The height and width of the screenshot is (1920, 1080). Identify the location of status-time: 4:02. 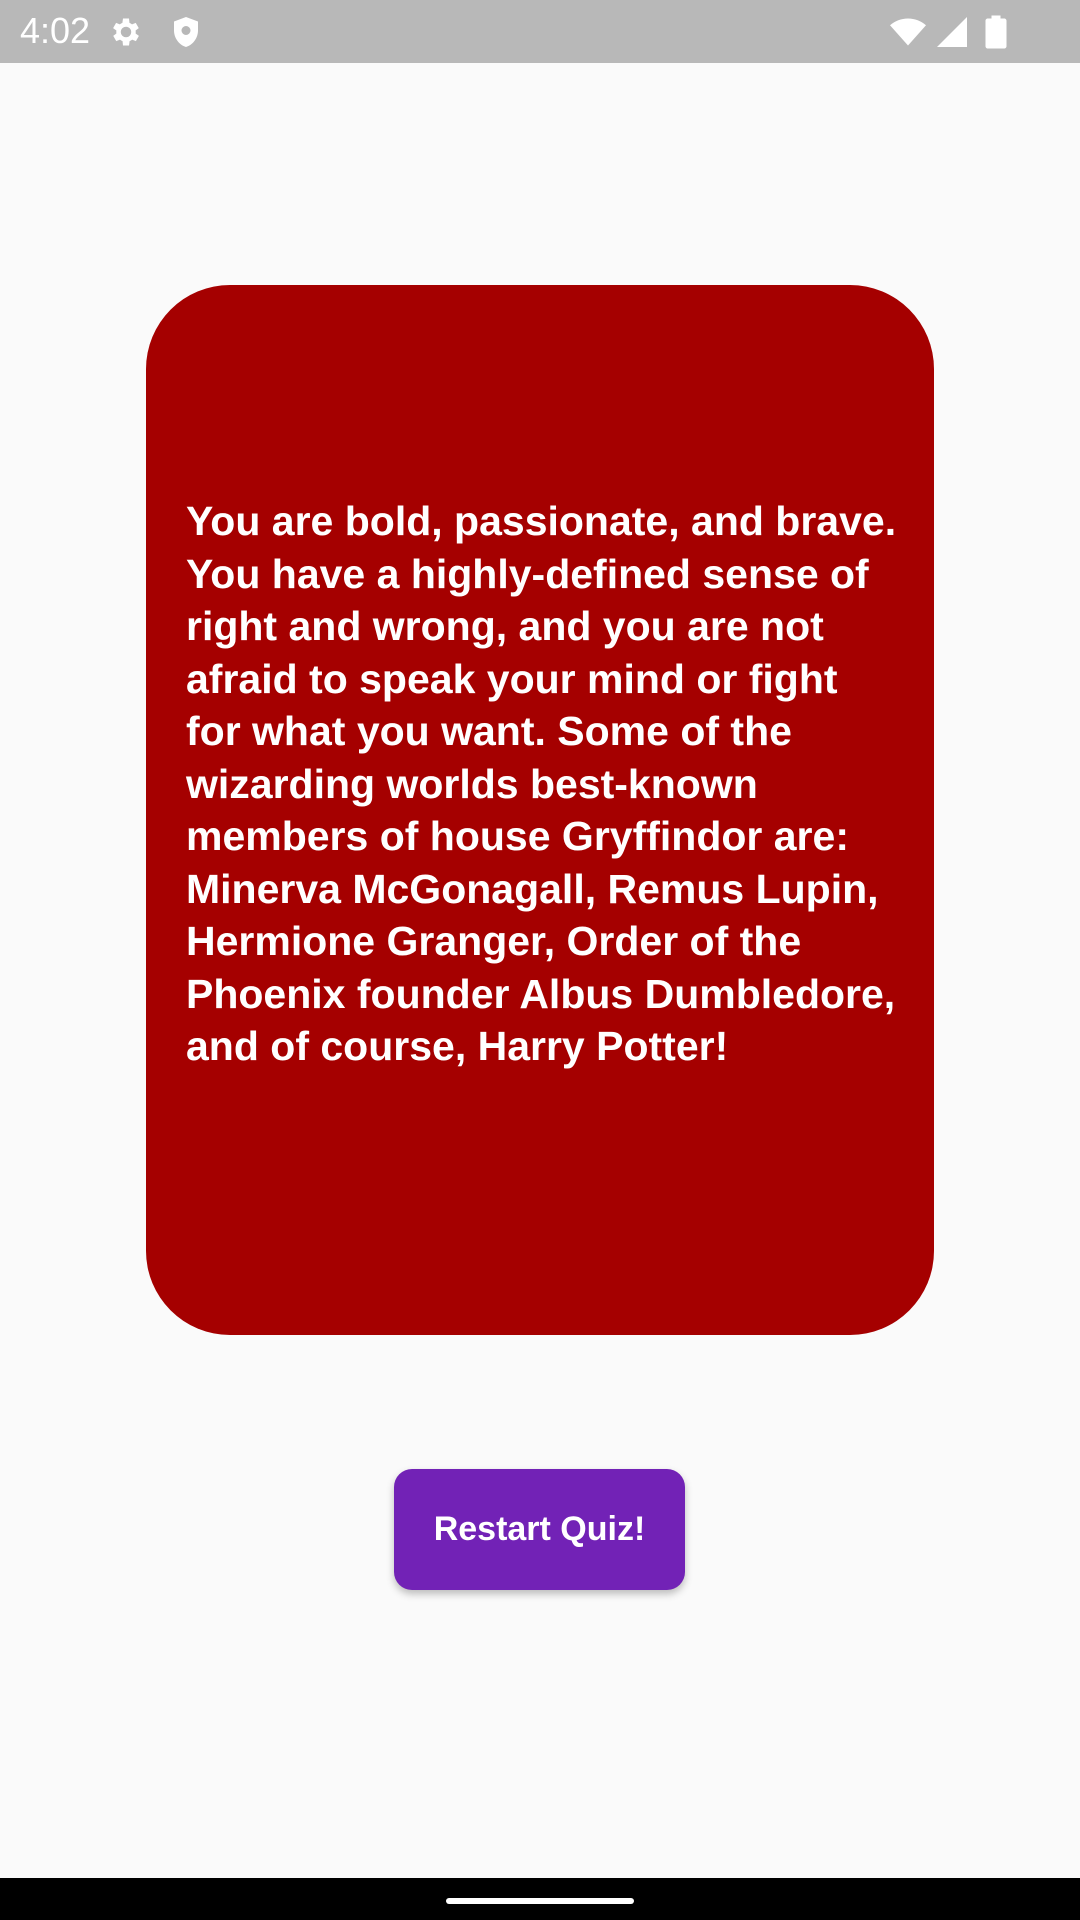
(55, 30).